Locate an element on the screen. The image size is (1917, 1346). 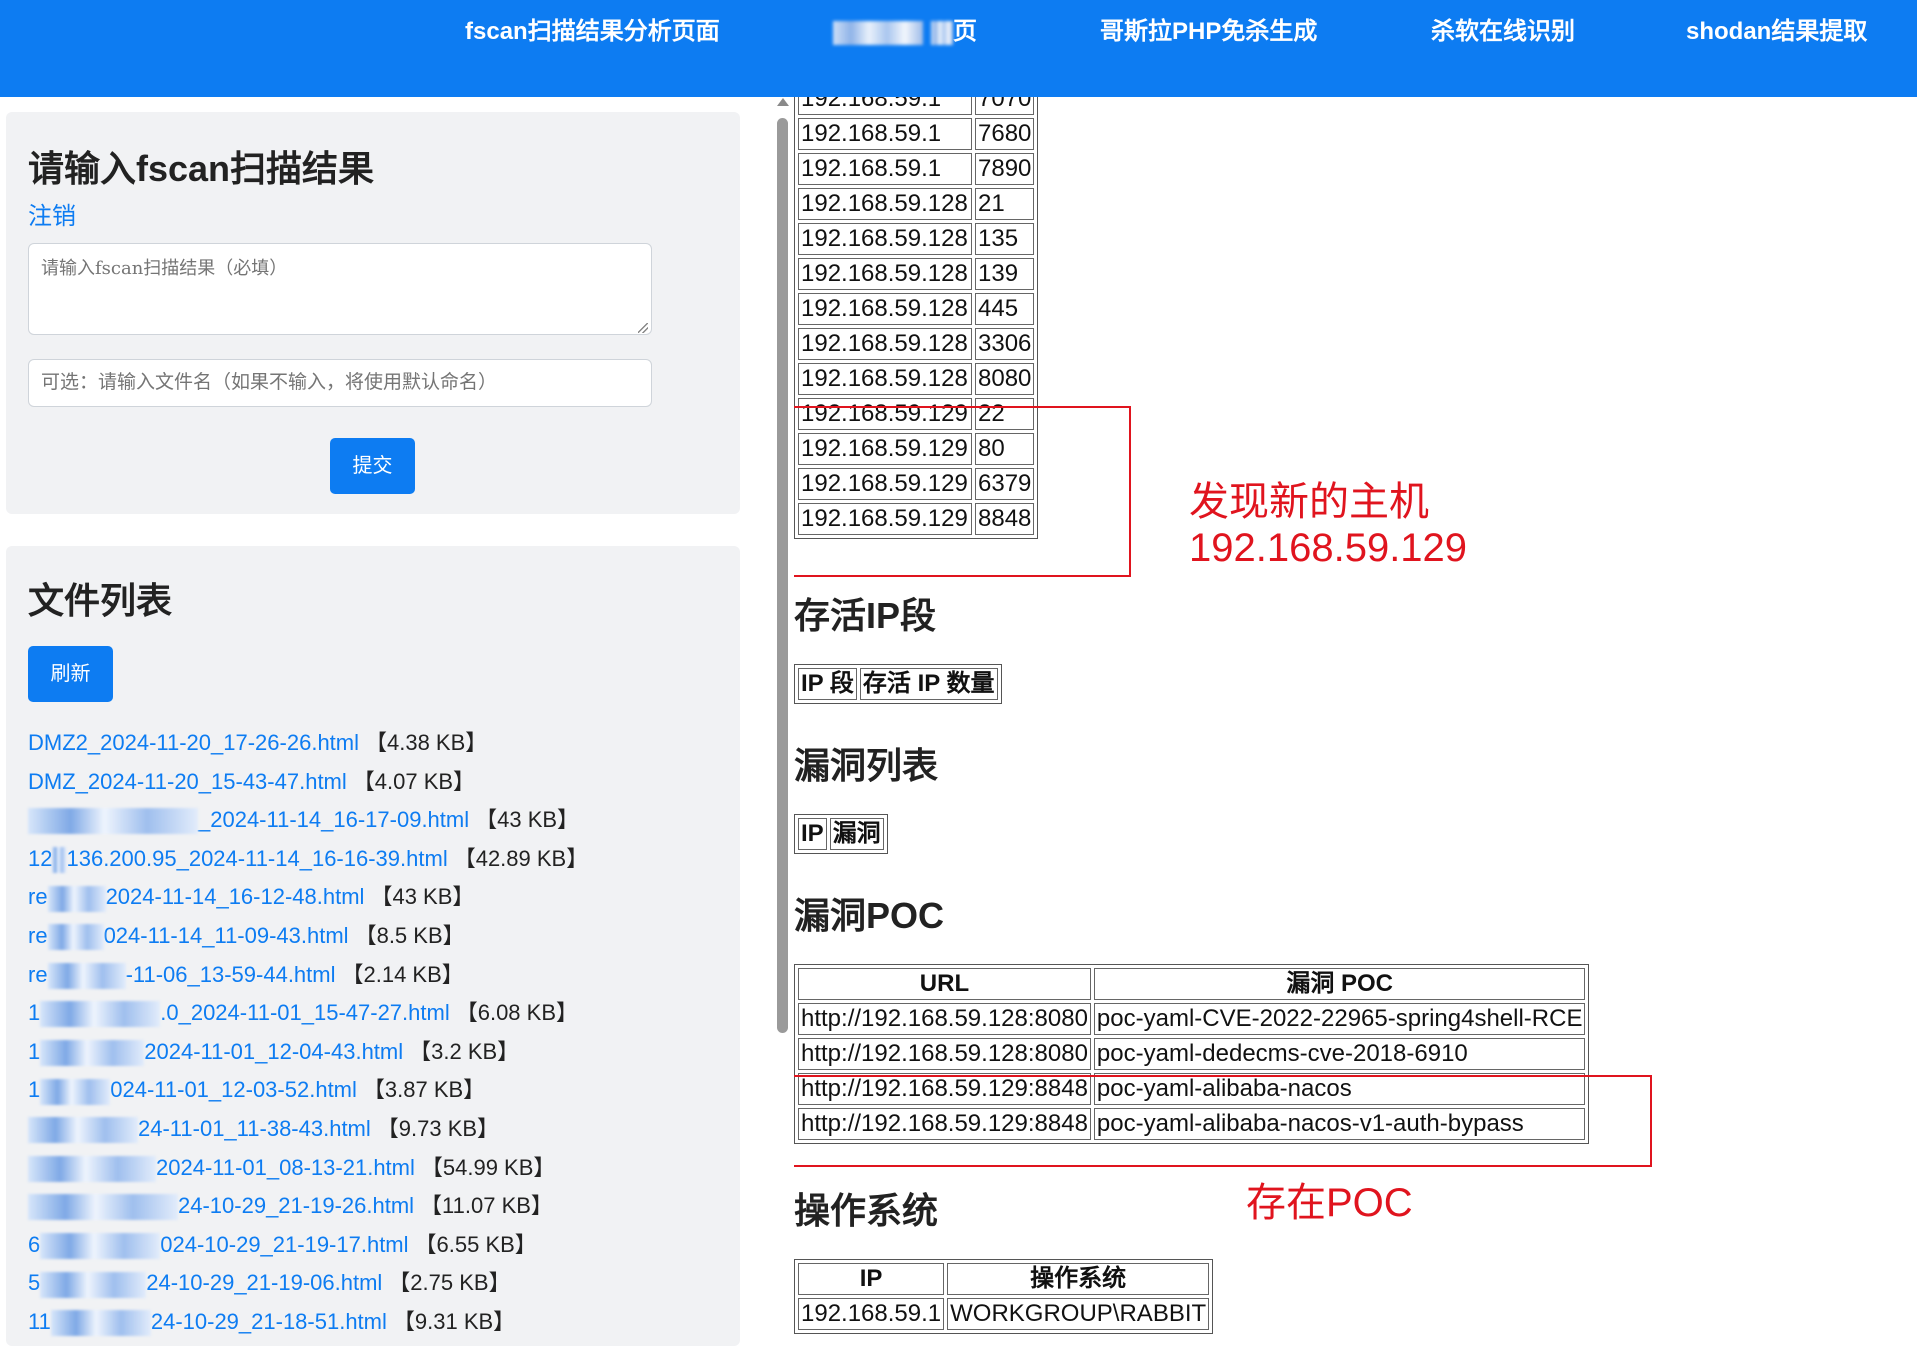
nav-fscan-analysis: fscan扫描结果分析页面 is located at coordinates (592, 32).